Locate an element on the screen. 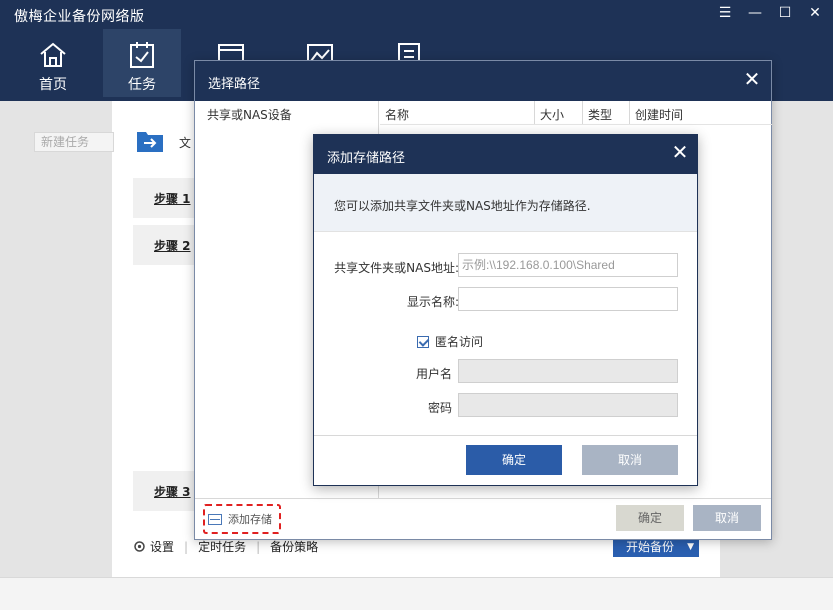 Image resolution: width=833 pixels, height=610 pixels. task-check-icon is located at coordinates (142, 55).